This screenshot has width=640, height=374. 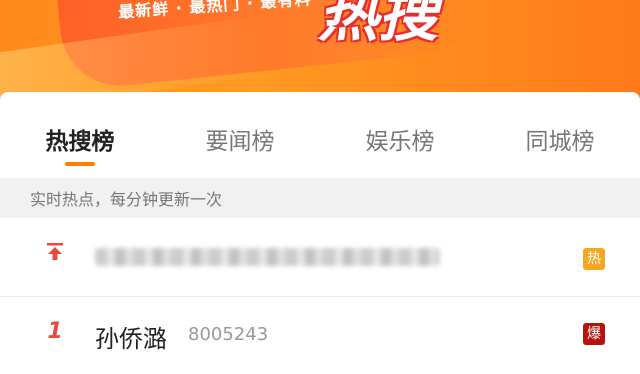 I want to click on hot-badge: 热, so click(x=594, y=259).